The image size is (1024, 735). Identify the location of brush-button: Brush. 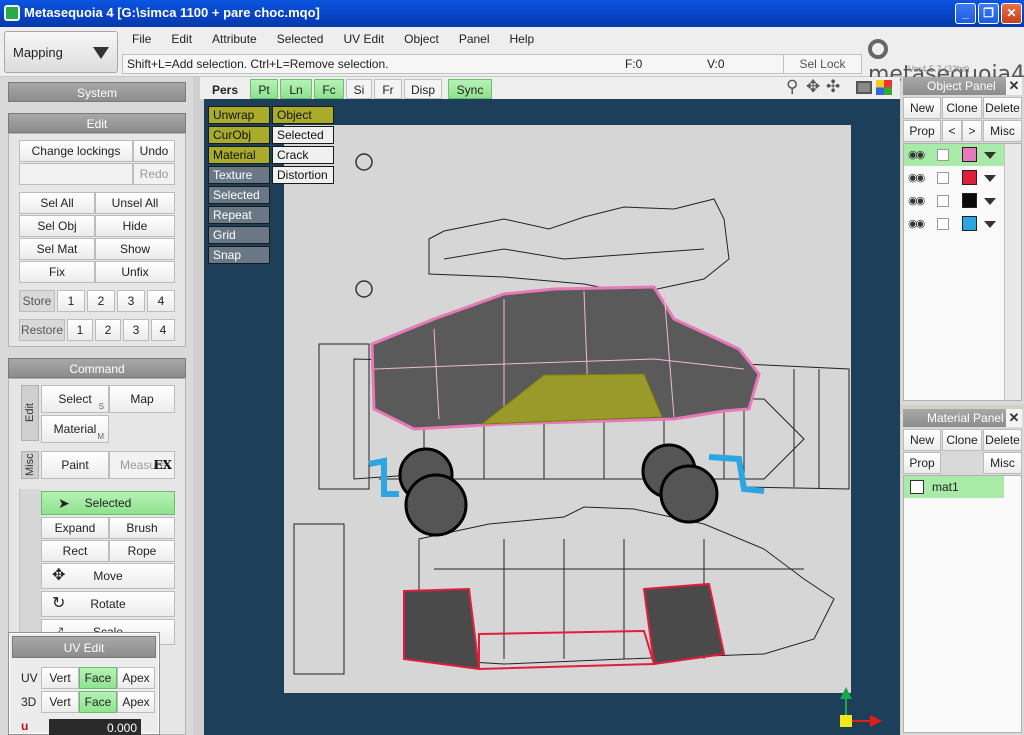
(142, 528).